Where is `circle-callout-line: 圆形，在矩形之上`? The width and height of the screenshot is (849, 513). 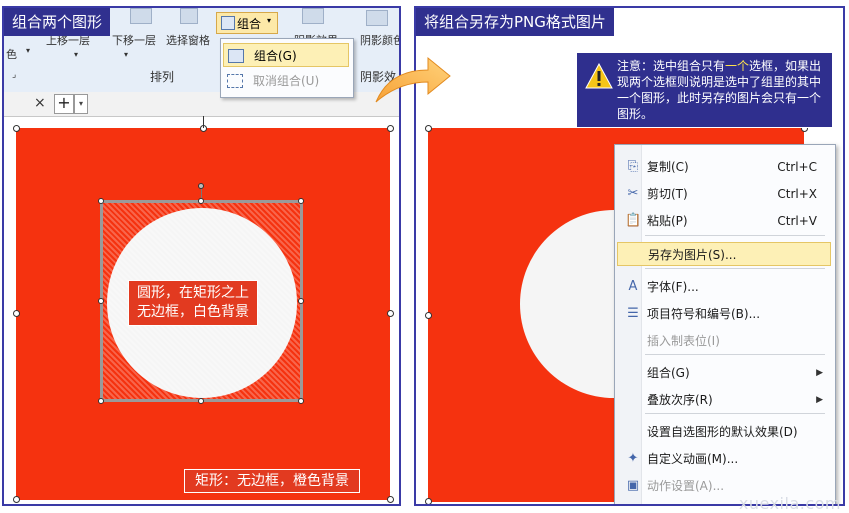
circle-callout-line: 圆形，在矩形之上 is located at coordinates (193, 293).